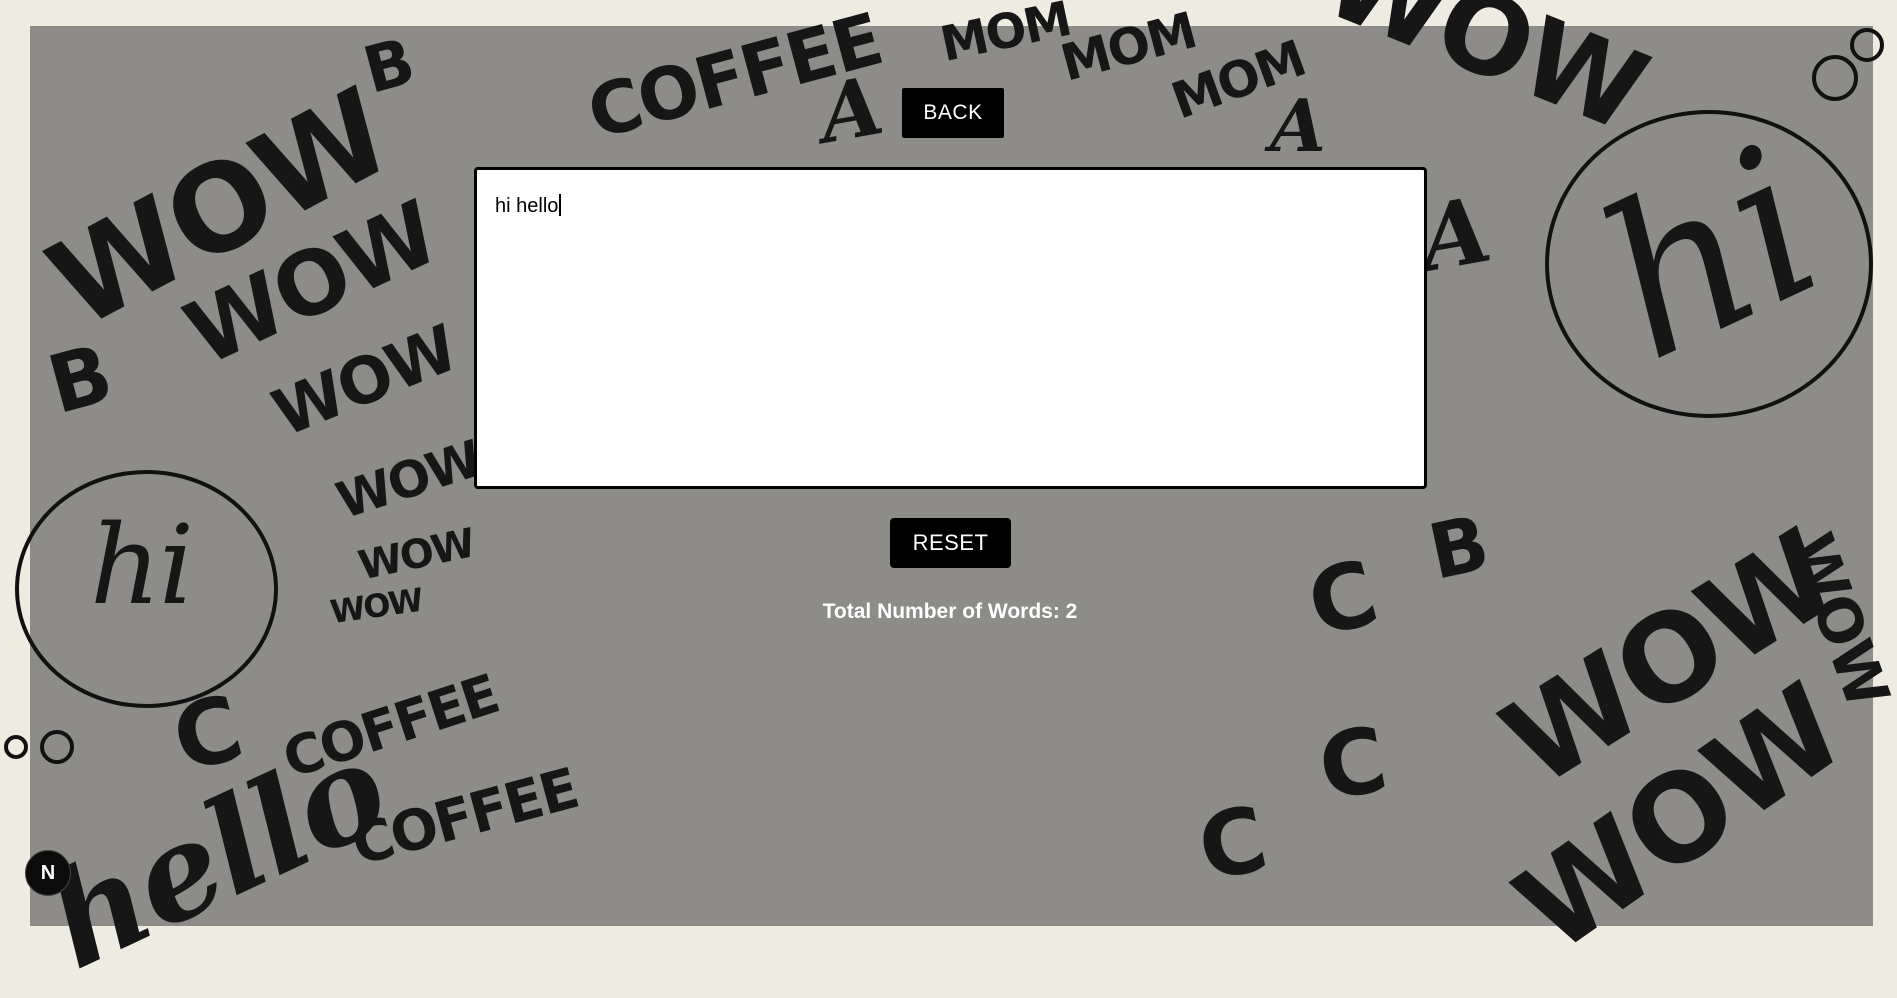  What do you see at coordinates (950, 543) in the screenshot?
I see `reset-button: RESET` at bounding box center [950, 543].